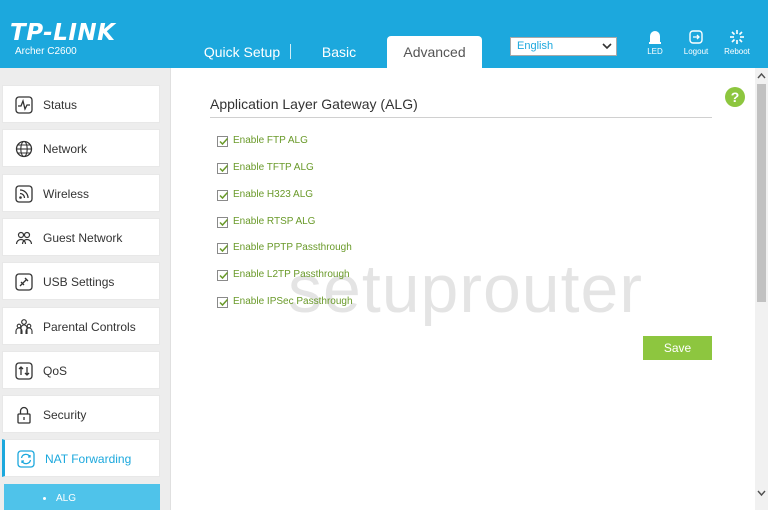  I want to click on tp-link-logo: TP-LINK, so click(63, 33).